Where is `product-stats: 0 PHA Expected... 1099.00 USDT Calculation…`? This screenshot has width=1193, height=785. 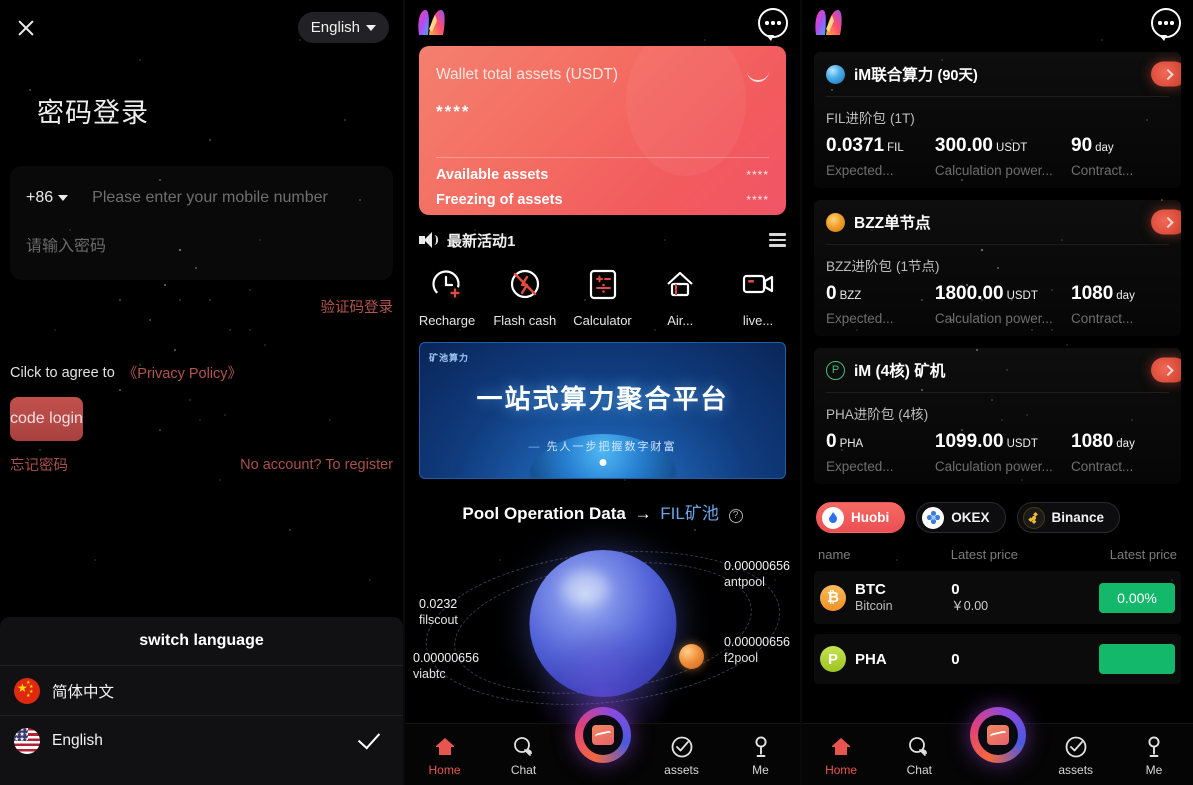 product-stats: 0 PHA Expected... 1099.00 USDT Calculation… is located at coordinates (997, 453).